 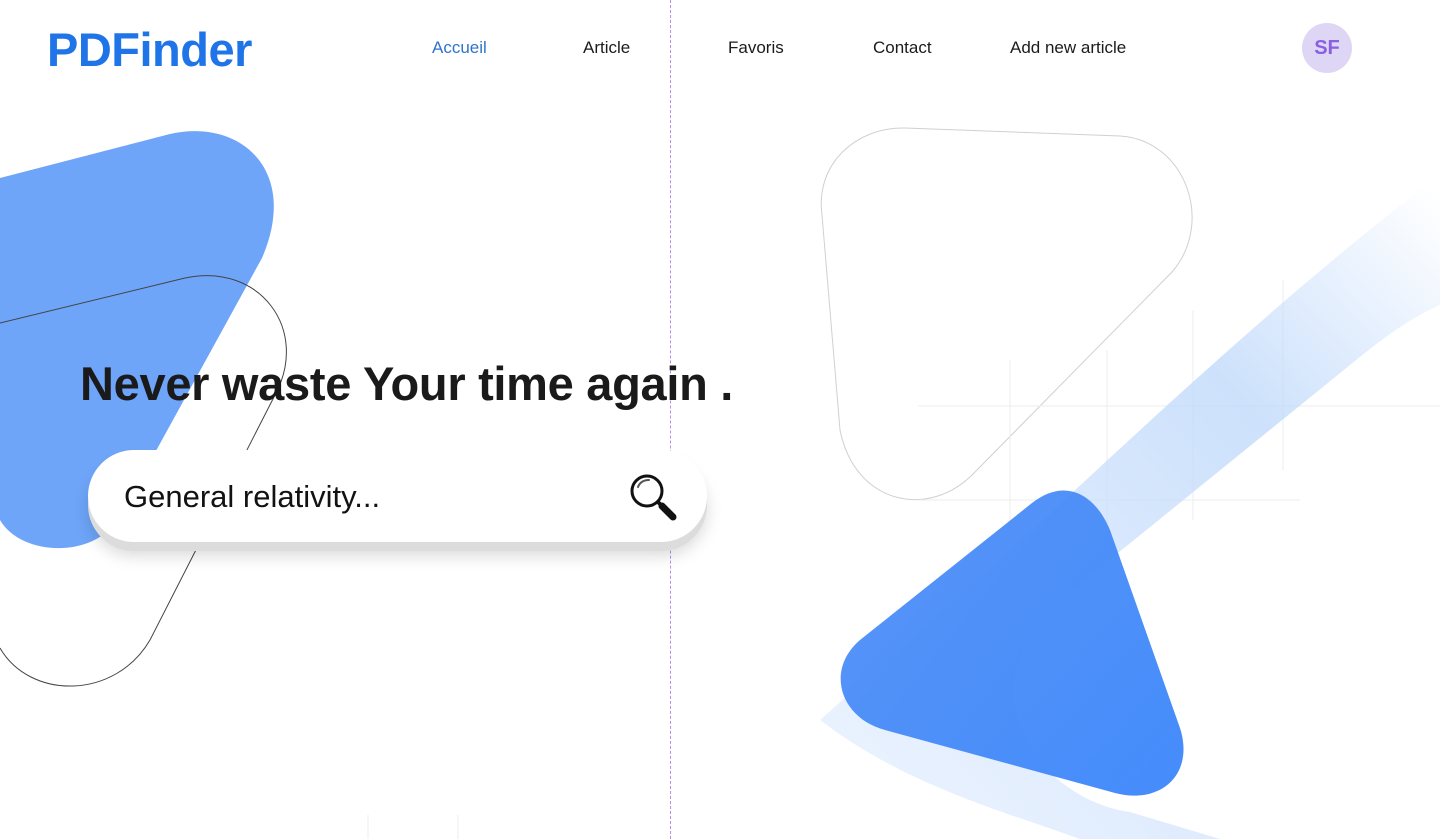 I want to click on nav-link-contact: Contact, so click(x=902, y=48).